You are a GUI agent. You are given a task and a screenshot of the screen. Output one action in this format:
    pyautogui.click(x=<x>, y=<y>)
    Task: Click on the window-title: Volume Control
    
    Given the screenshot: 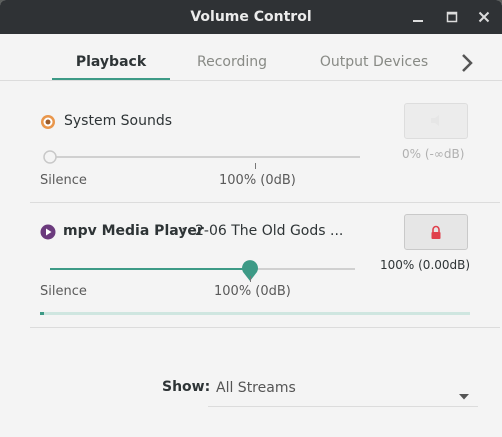 What is the action you would take?
    pyautogui.click(x=251, y=17)
    